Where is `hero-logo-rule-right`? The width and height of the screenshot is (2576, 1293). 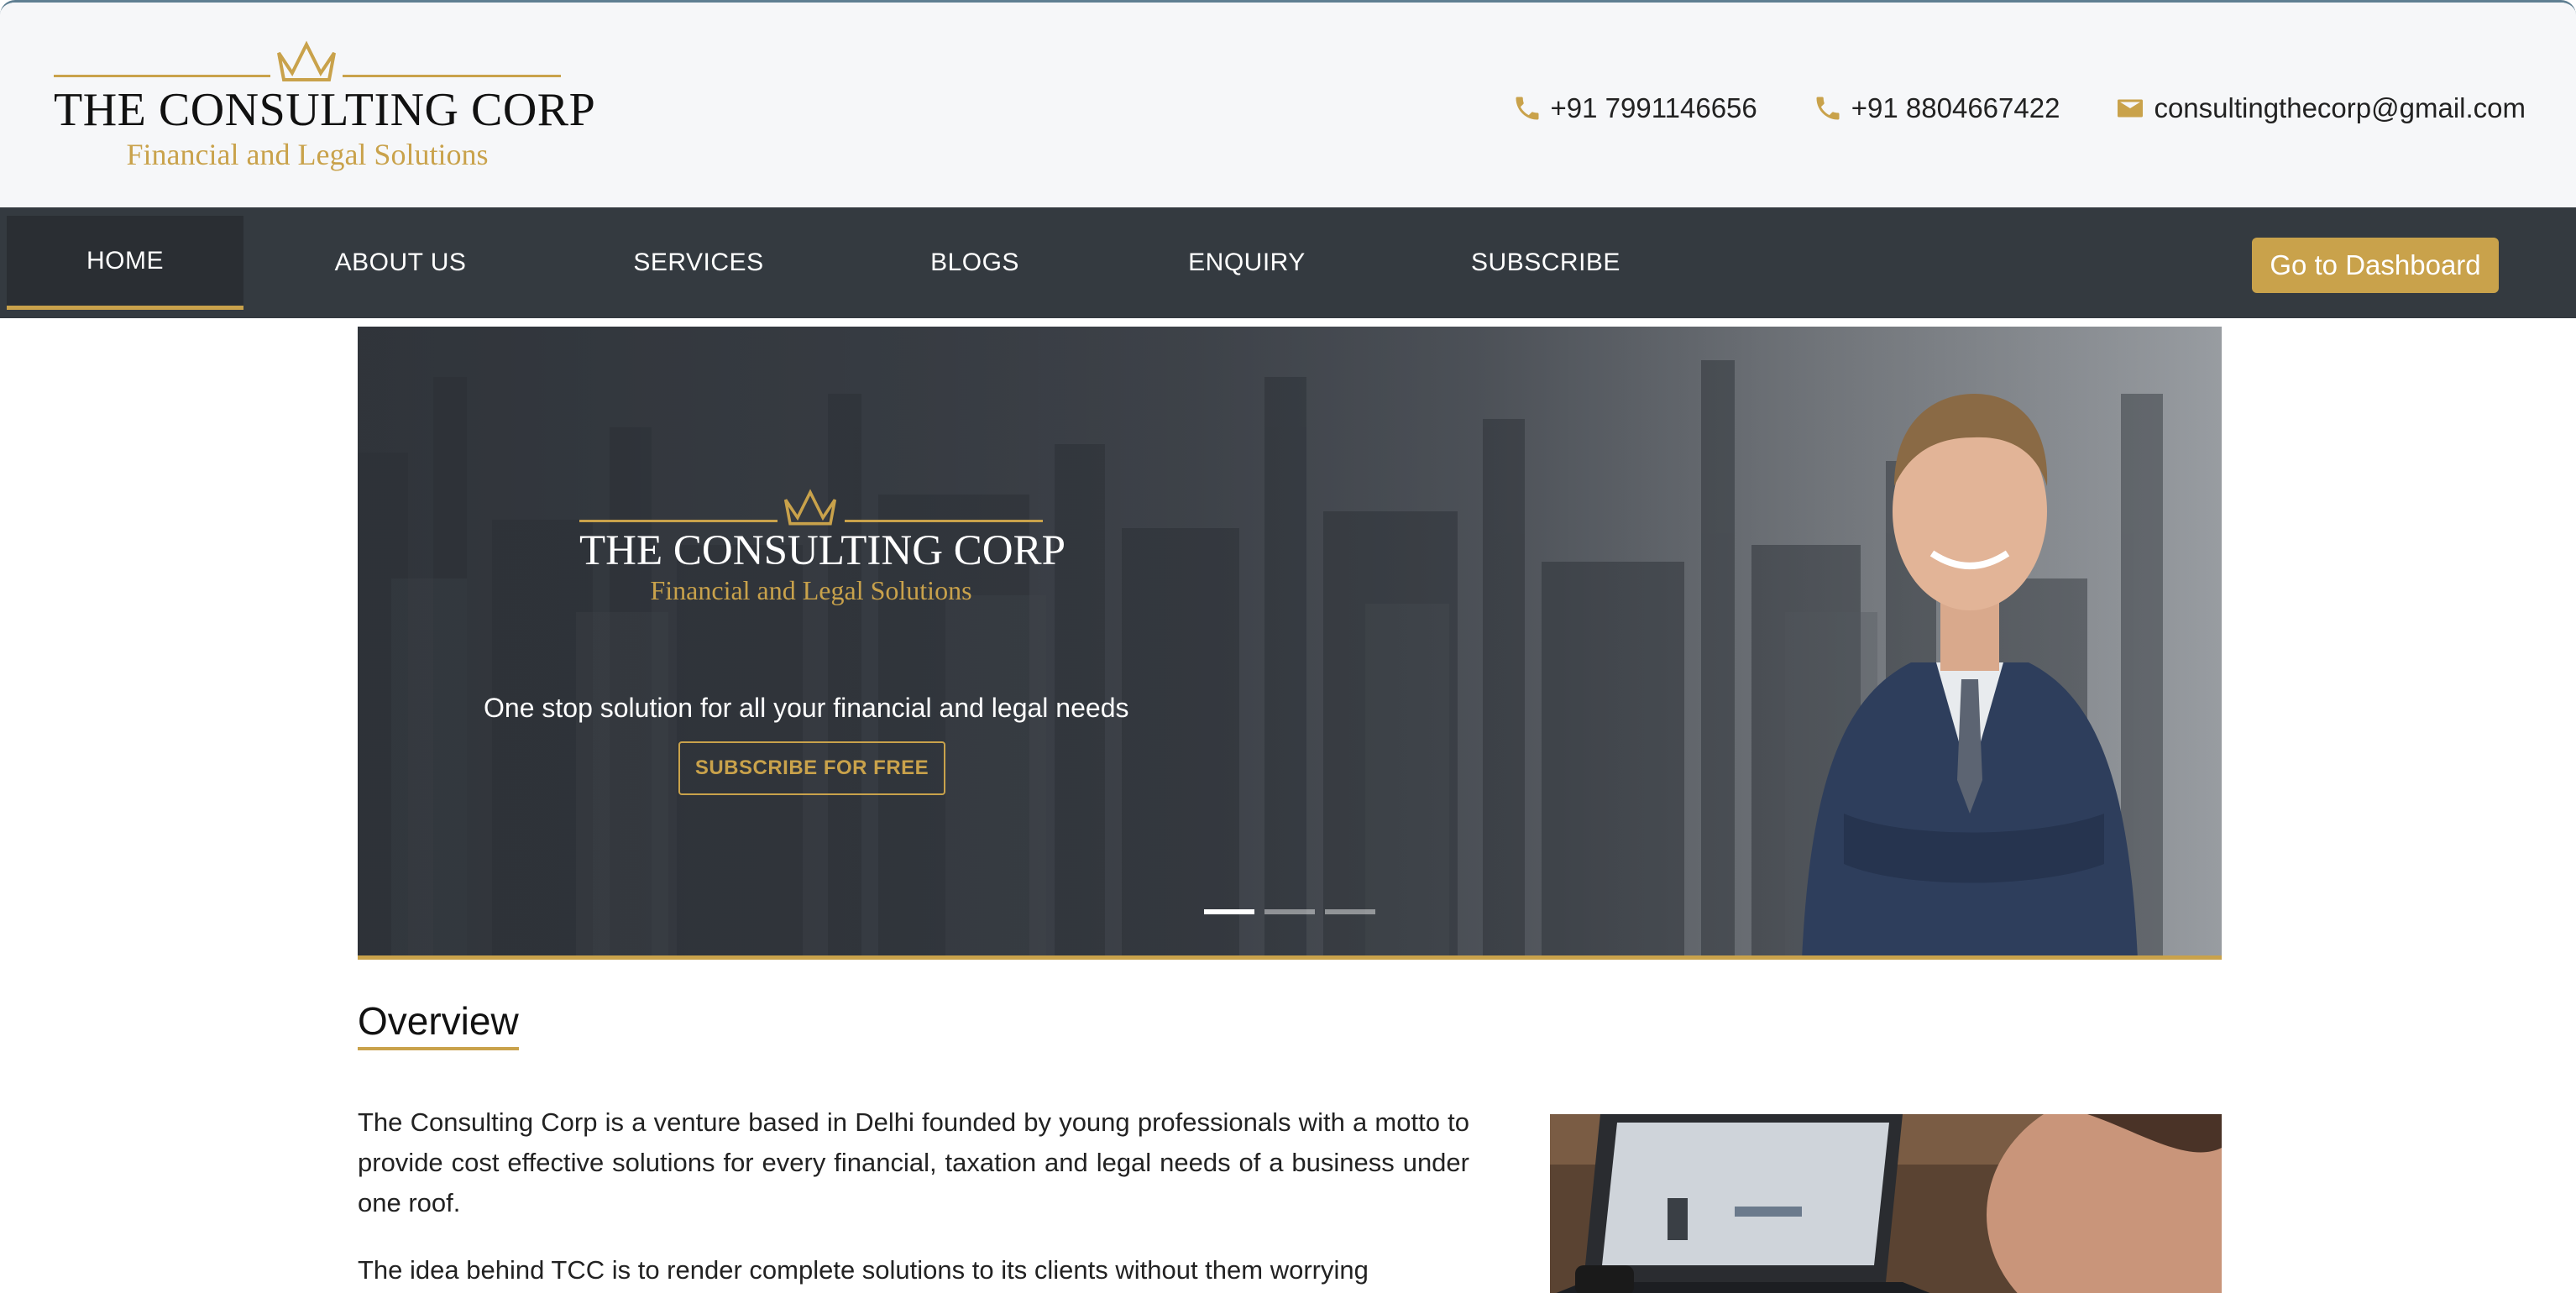 hero-logo-rule-right is located at coordinates (944, 521).